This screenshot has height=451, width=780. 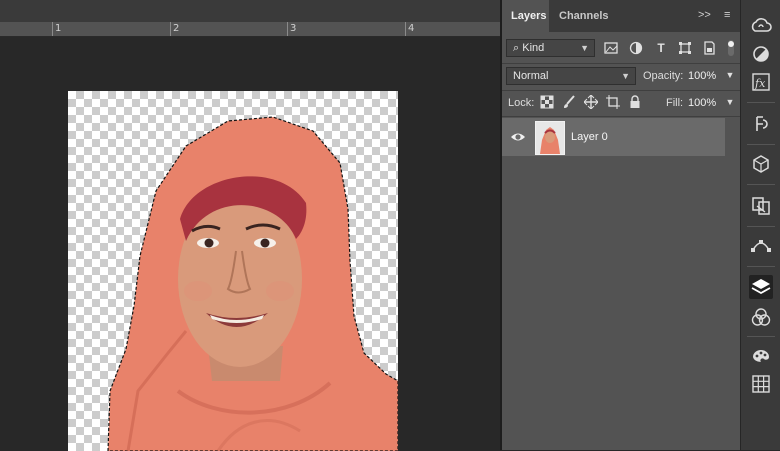 I want to click on ruler-mark-3: 3, so click(x=293, y=28).